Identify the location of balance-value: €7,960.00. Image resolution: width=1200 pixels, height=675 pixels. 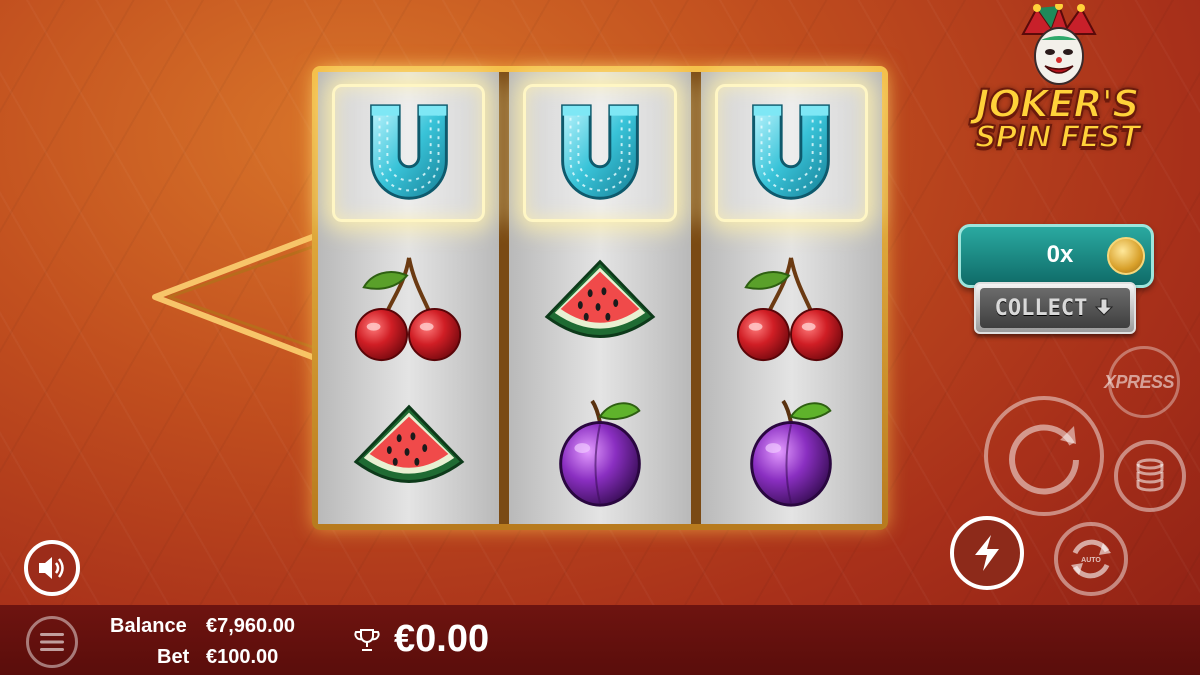
(250, 626).